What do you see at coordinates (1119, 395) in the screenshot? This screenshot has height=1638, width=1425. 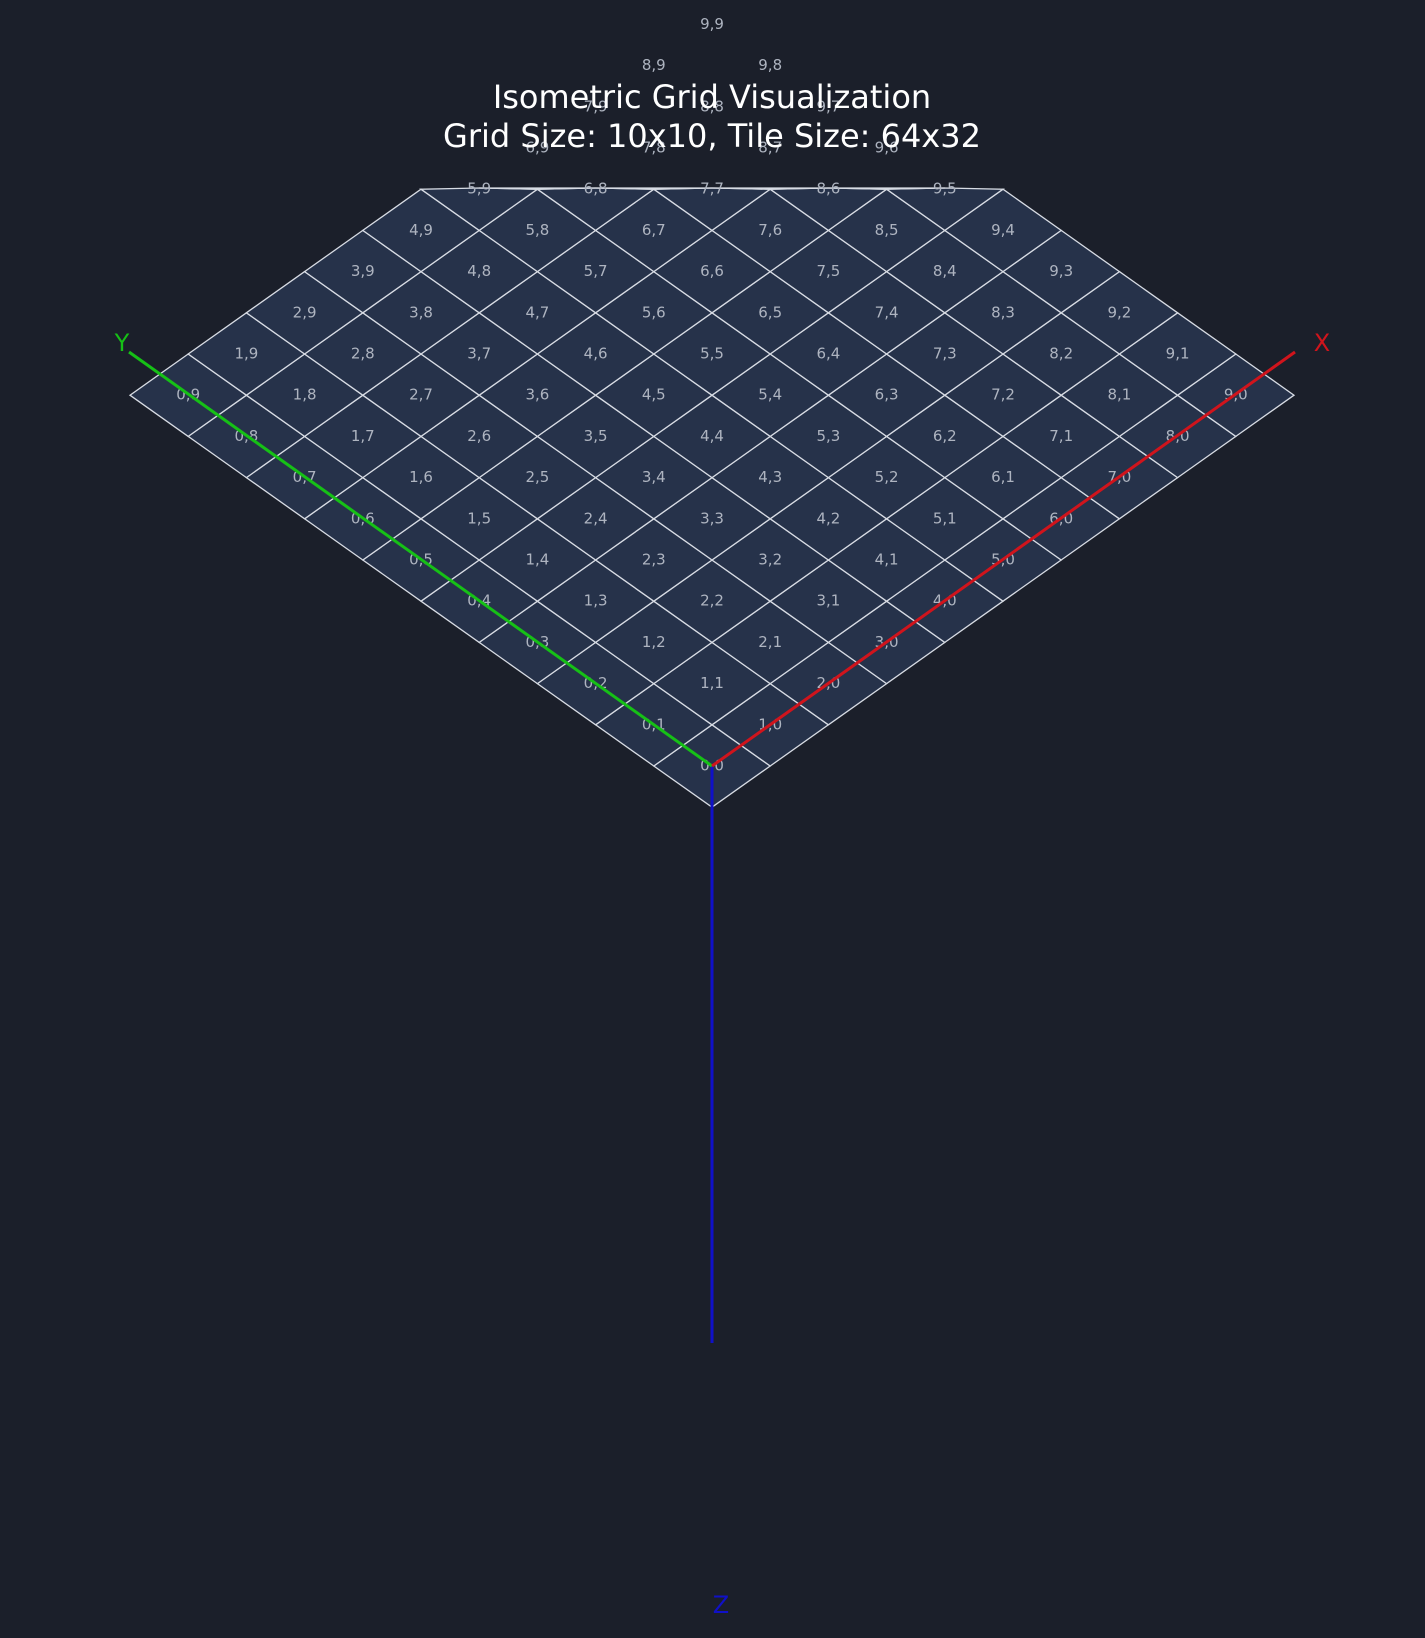 I see `tile-coordinate-label: 8,1` at bounding box center [1119, 395].